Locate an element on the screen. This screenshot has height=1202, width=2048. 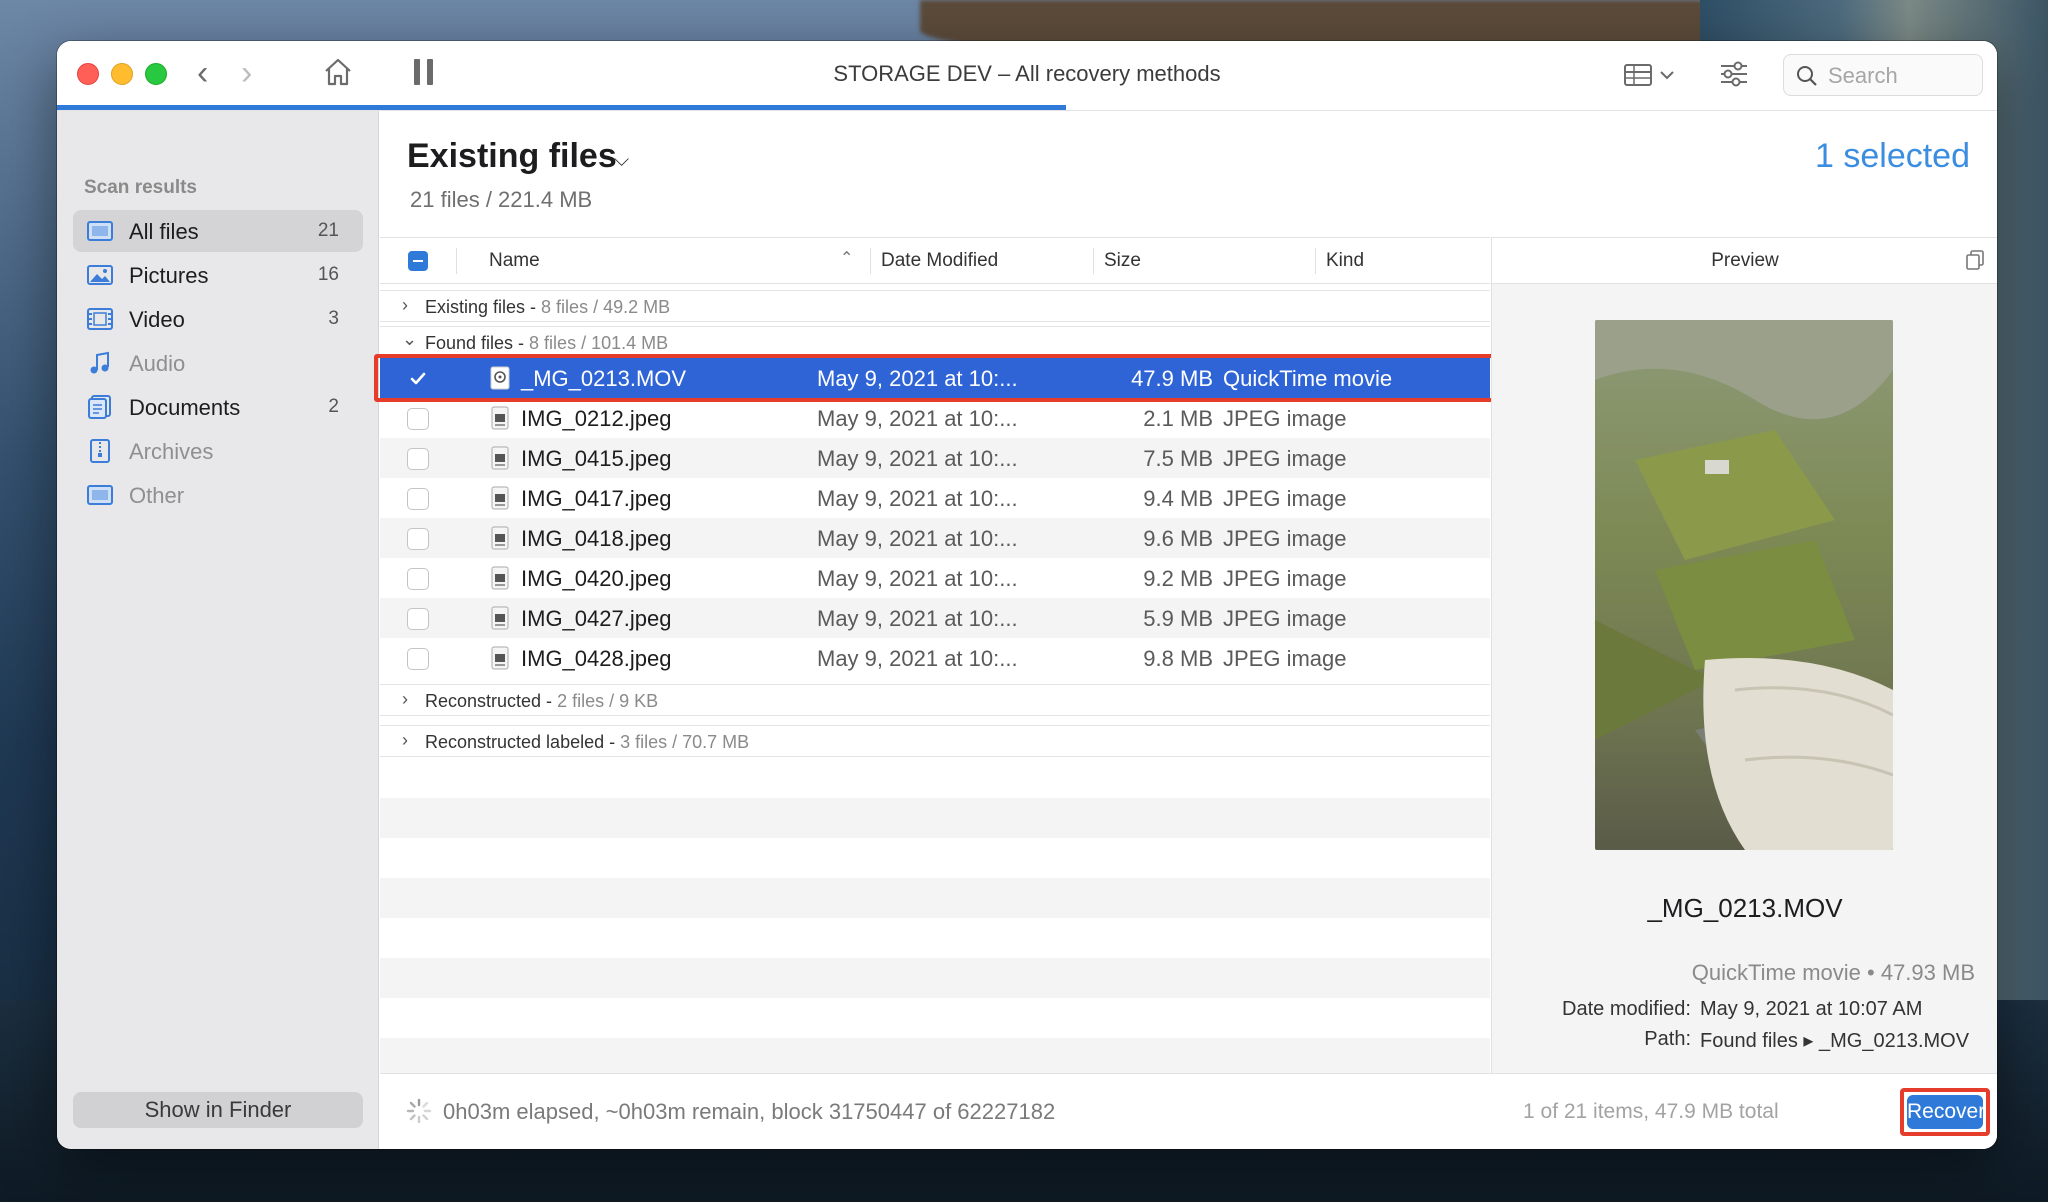
video-icon is located at coordinates (100, 319).